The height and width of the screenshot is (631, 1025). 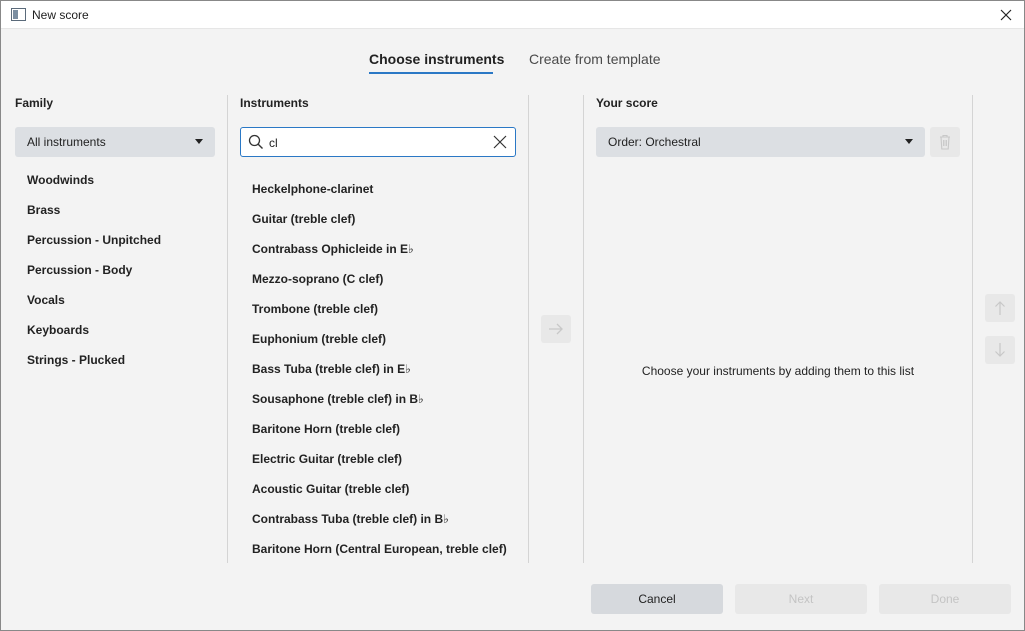 I want to click on delete-instrument-button, so click(x=945, y=142).